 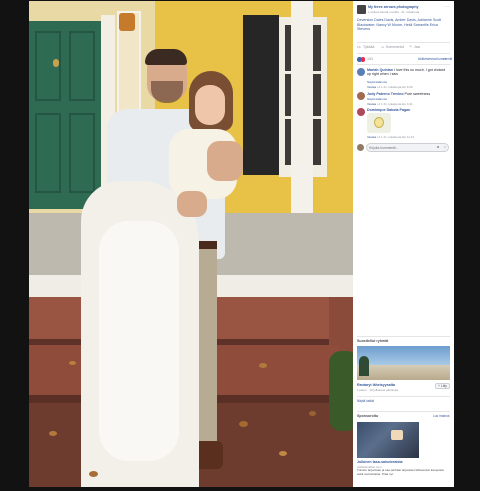 What do you see at coordinates (447, 6) in the screenshot?
I see `more-options-icon: ⋯` at bounding box center [447, 6].